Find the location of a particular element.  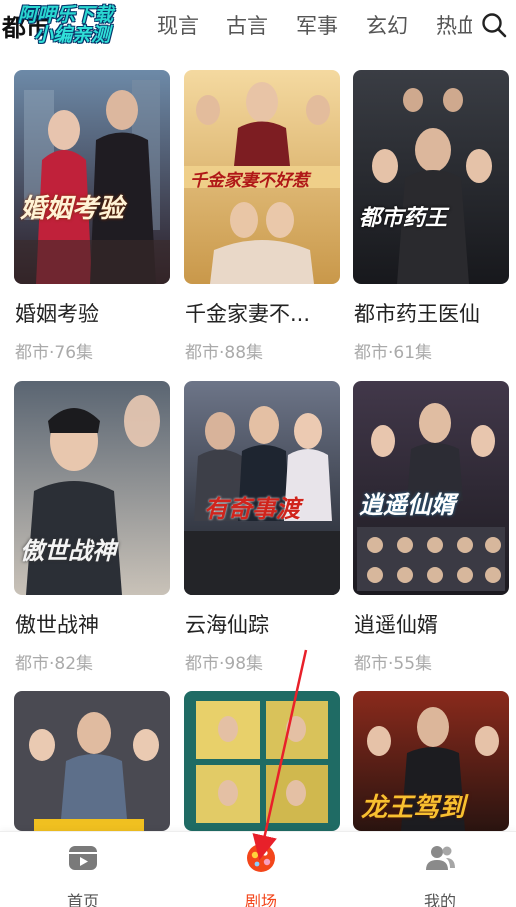

poster-image: 千金家妻不好惹 is located at coordinates (262, 177).